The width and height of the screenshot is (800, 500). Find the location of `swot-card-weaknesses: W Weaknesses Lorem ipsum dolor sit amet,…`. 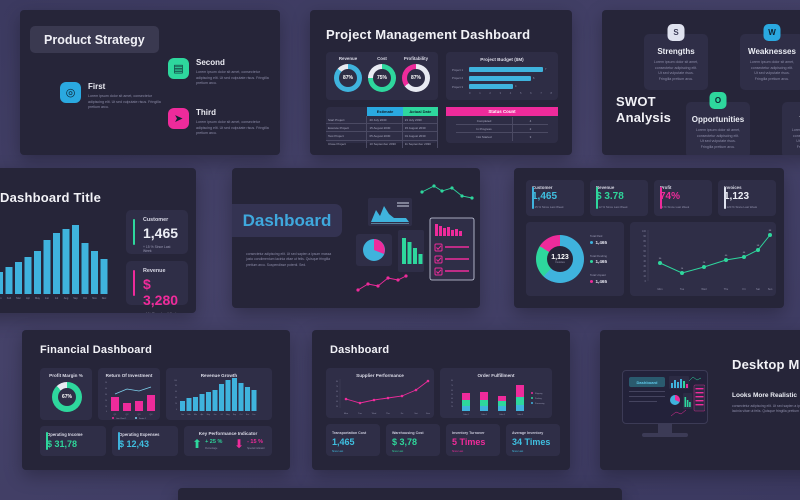

swot-card-weaknesses: W Weaknesses Lorem ipsum dolor sit amet,… is located at coordinates (770, 57).